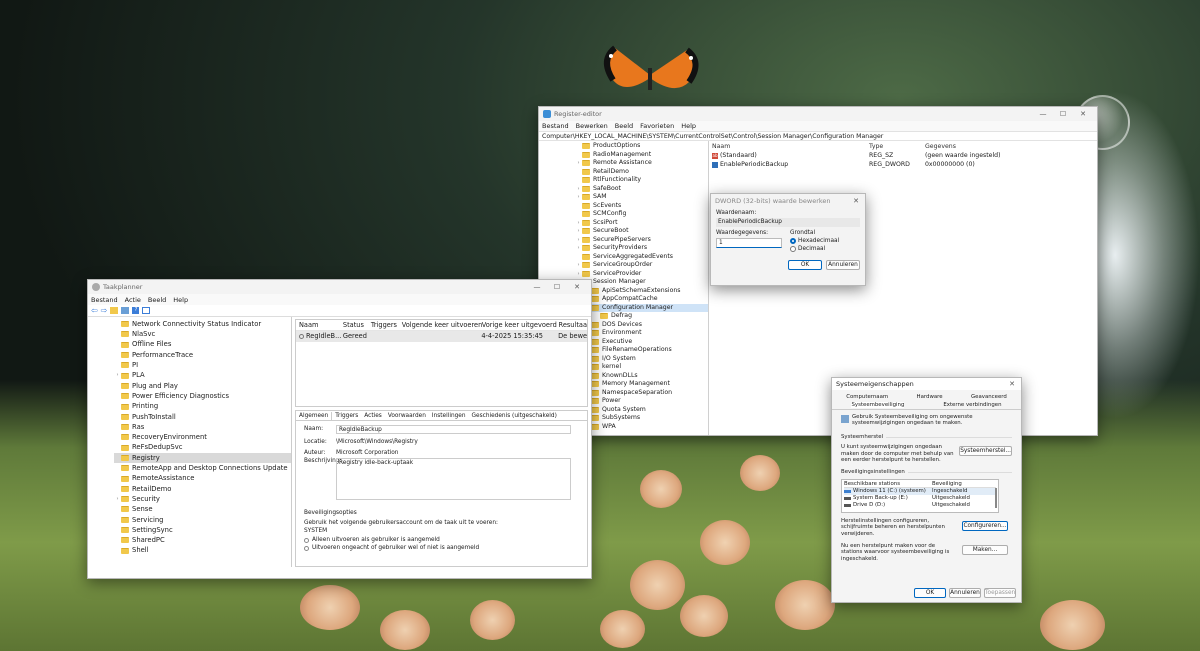 The width and height of the screenshot is (1200, 651). What do you see at coordinates (125, 310) in the screenshot?
I see `grid-icon` at bounding box center [125, 310].